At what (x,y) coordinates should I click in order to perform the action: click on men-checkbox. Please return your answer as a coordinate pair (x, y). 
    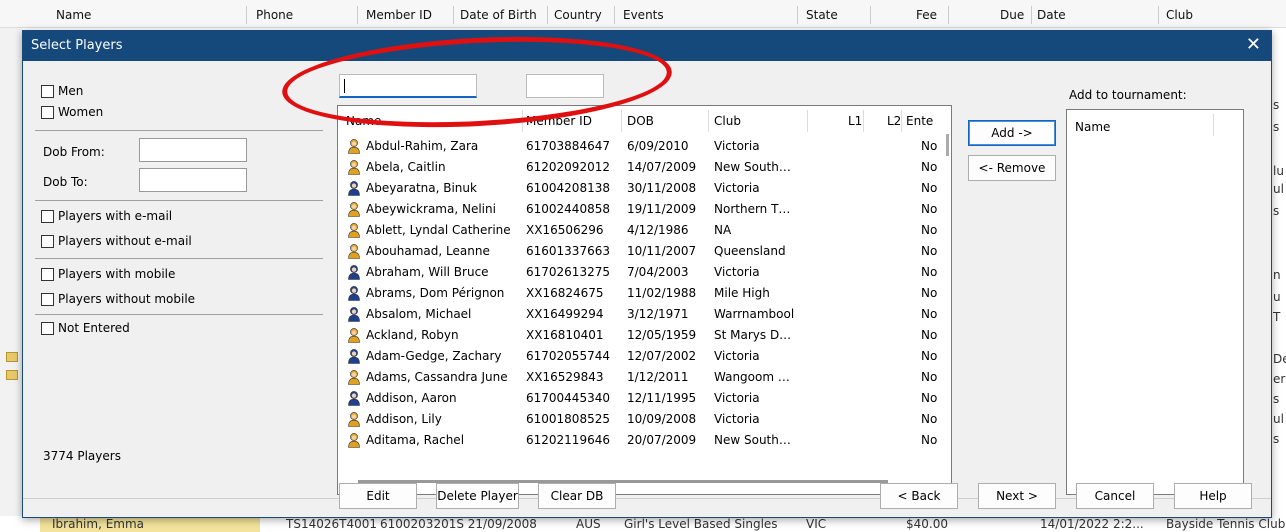
    Looking at the image, I should click on (47, 91).